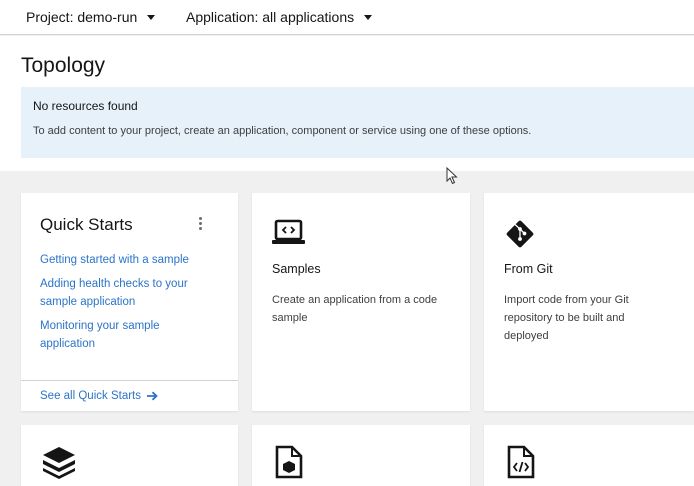 This screenshot has height=486, width=694. Describe the element at coordinates (521, 462) in the screenshot. I see `file-code-icon` at that location.